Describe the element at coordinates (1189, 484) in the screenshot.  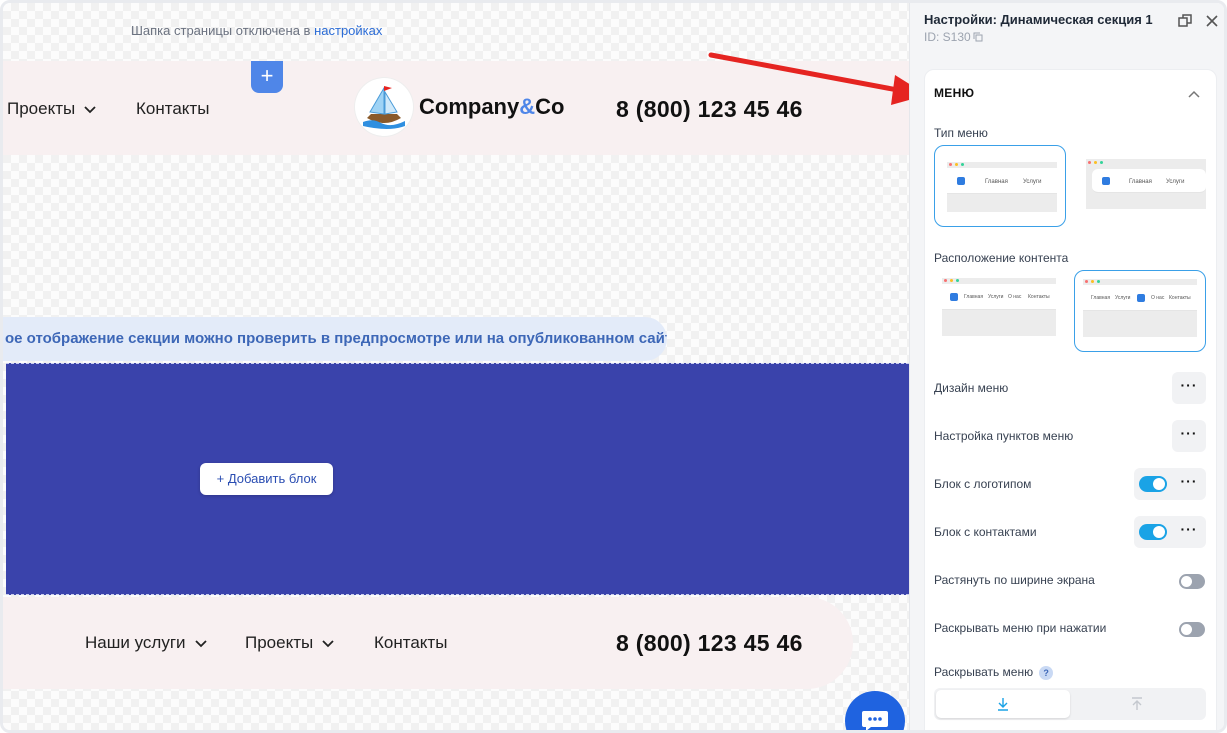
I see `logo-block-more-button: ···` at that location.